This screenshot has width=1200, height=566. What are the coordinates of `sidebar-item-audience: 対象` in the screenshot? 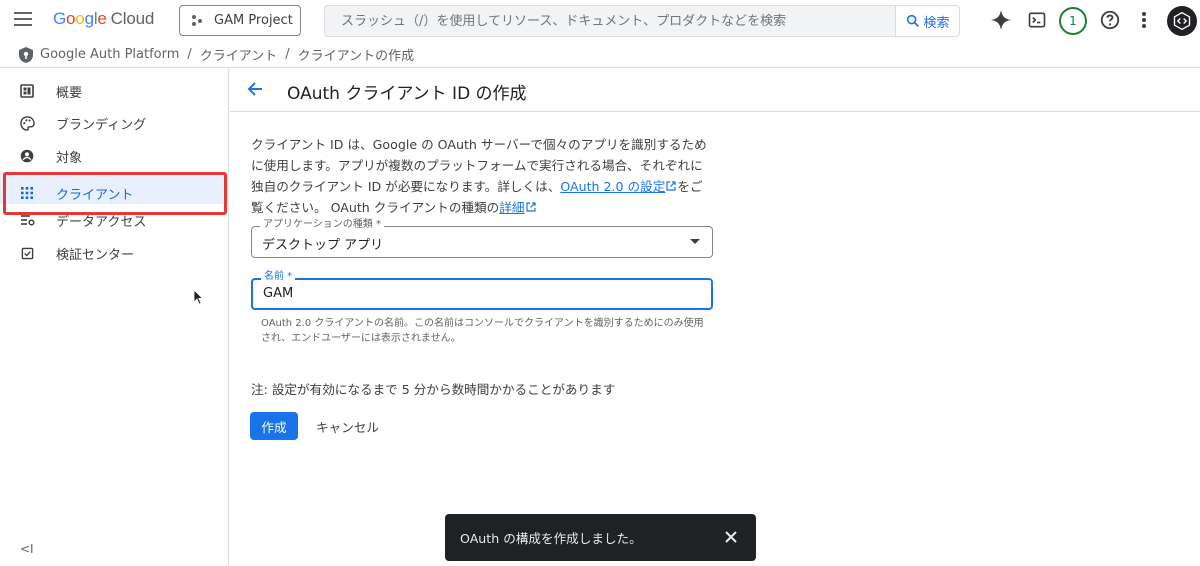 It's located at (114, 156).